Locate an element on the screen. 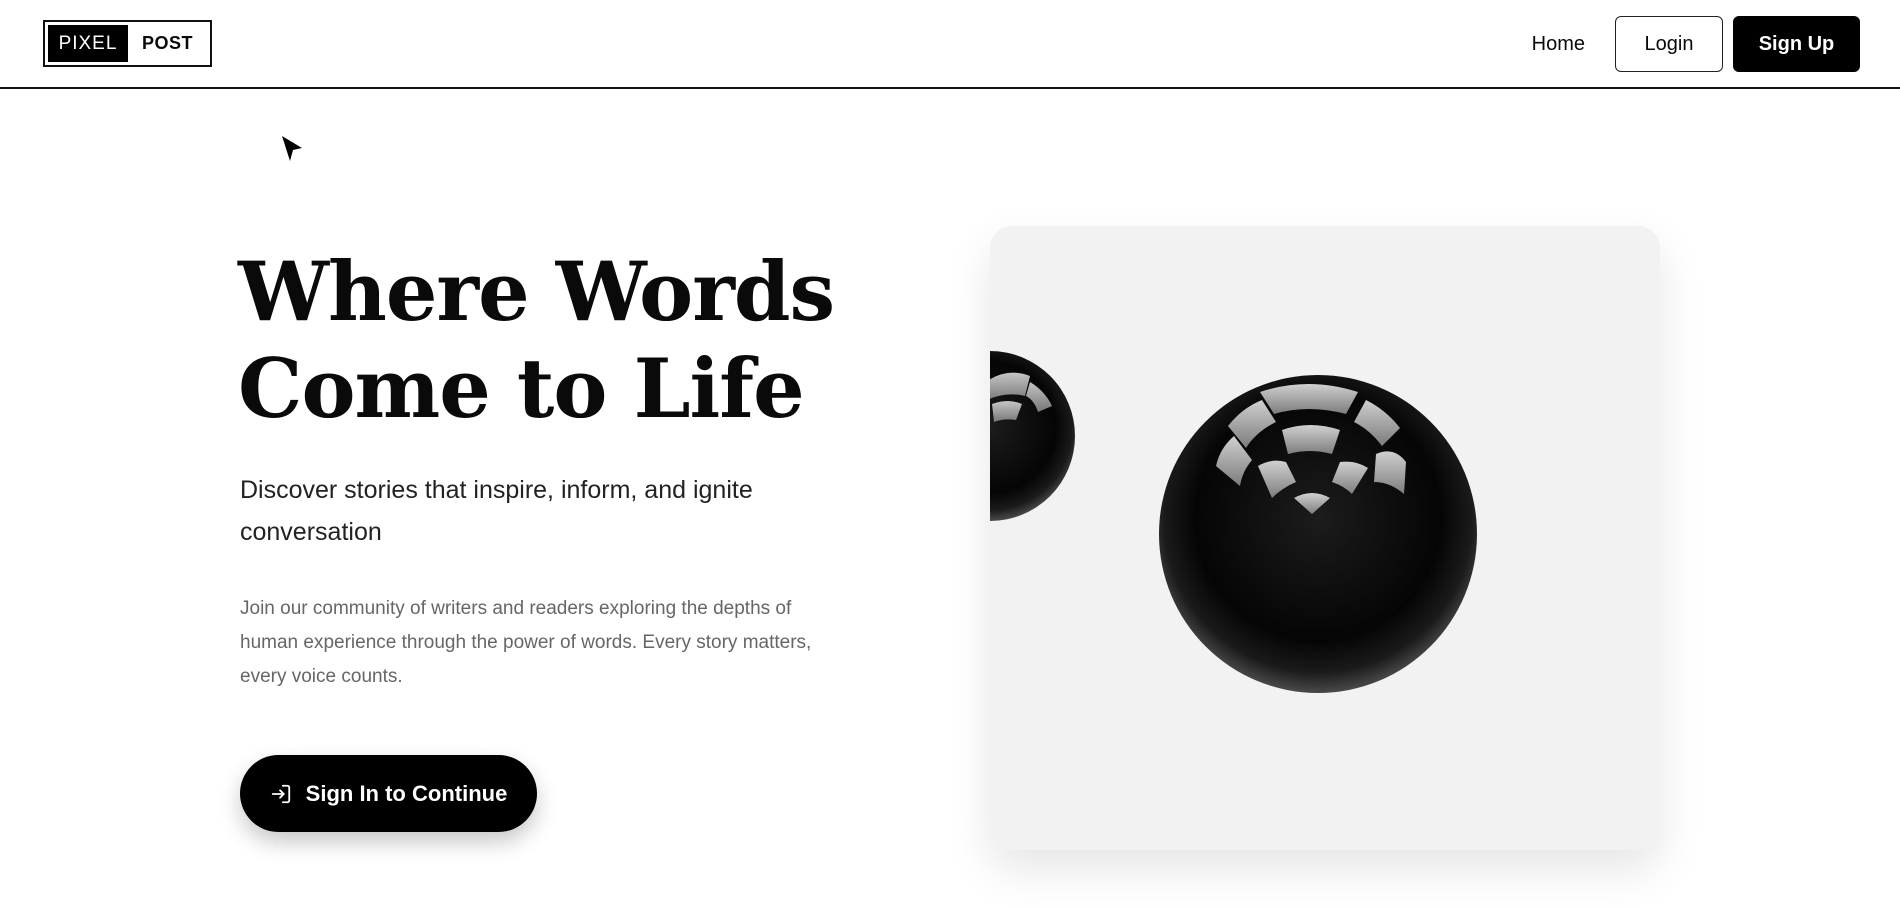 The width and height of the screenshot is (1900, 910). mouse-cursor-icon is located at coordinates (292, 148).